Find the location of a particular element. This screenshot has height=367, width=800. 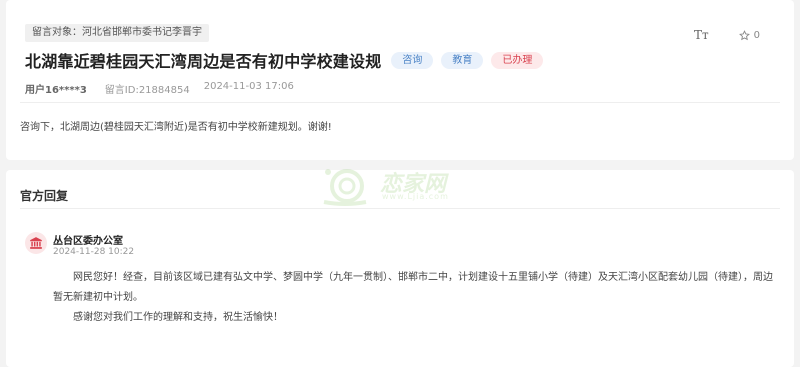

message-target: 留言对象：河北省邯郸市委书记李晋宇 is located at coordinates (117, 33).